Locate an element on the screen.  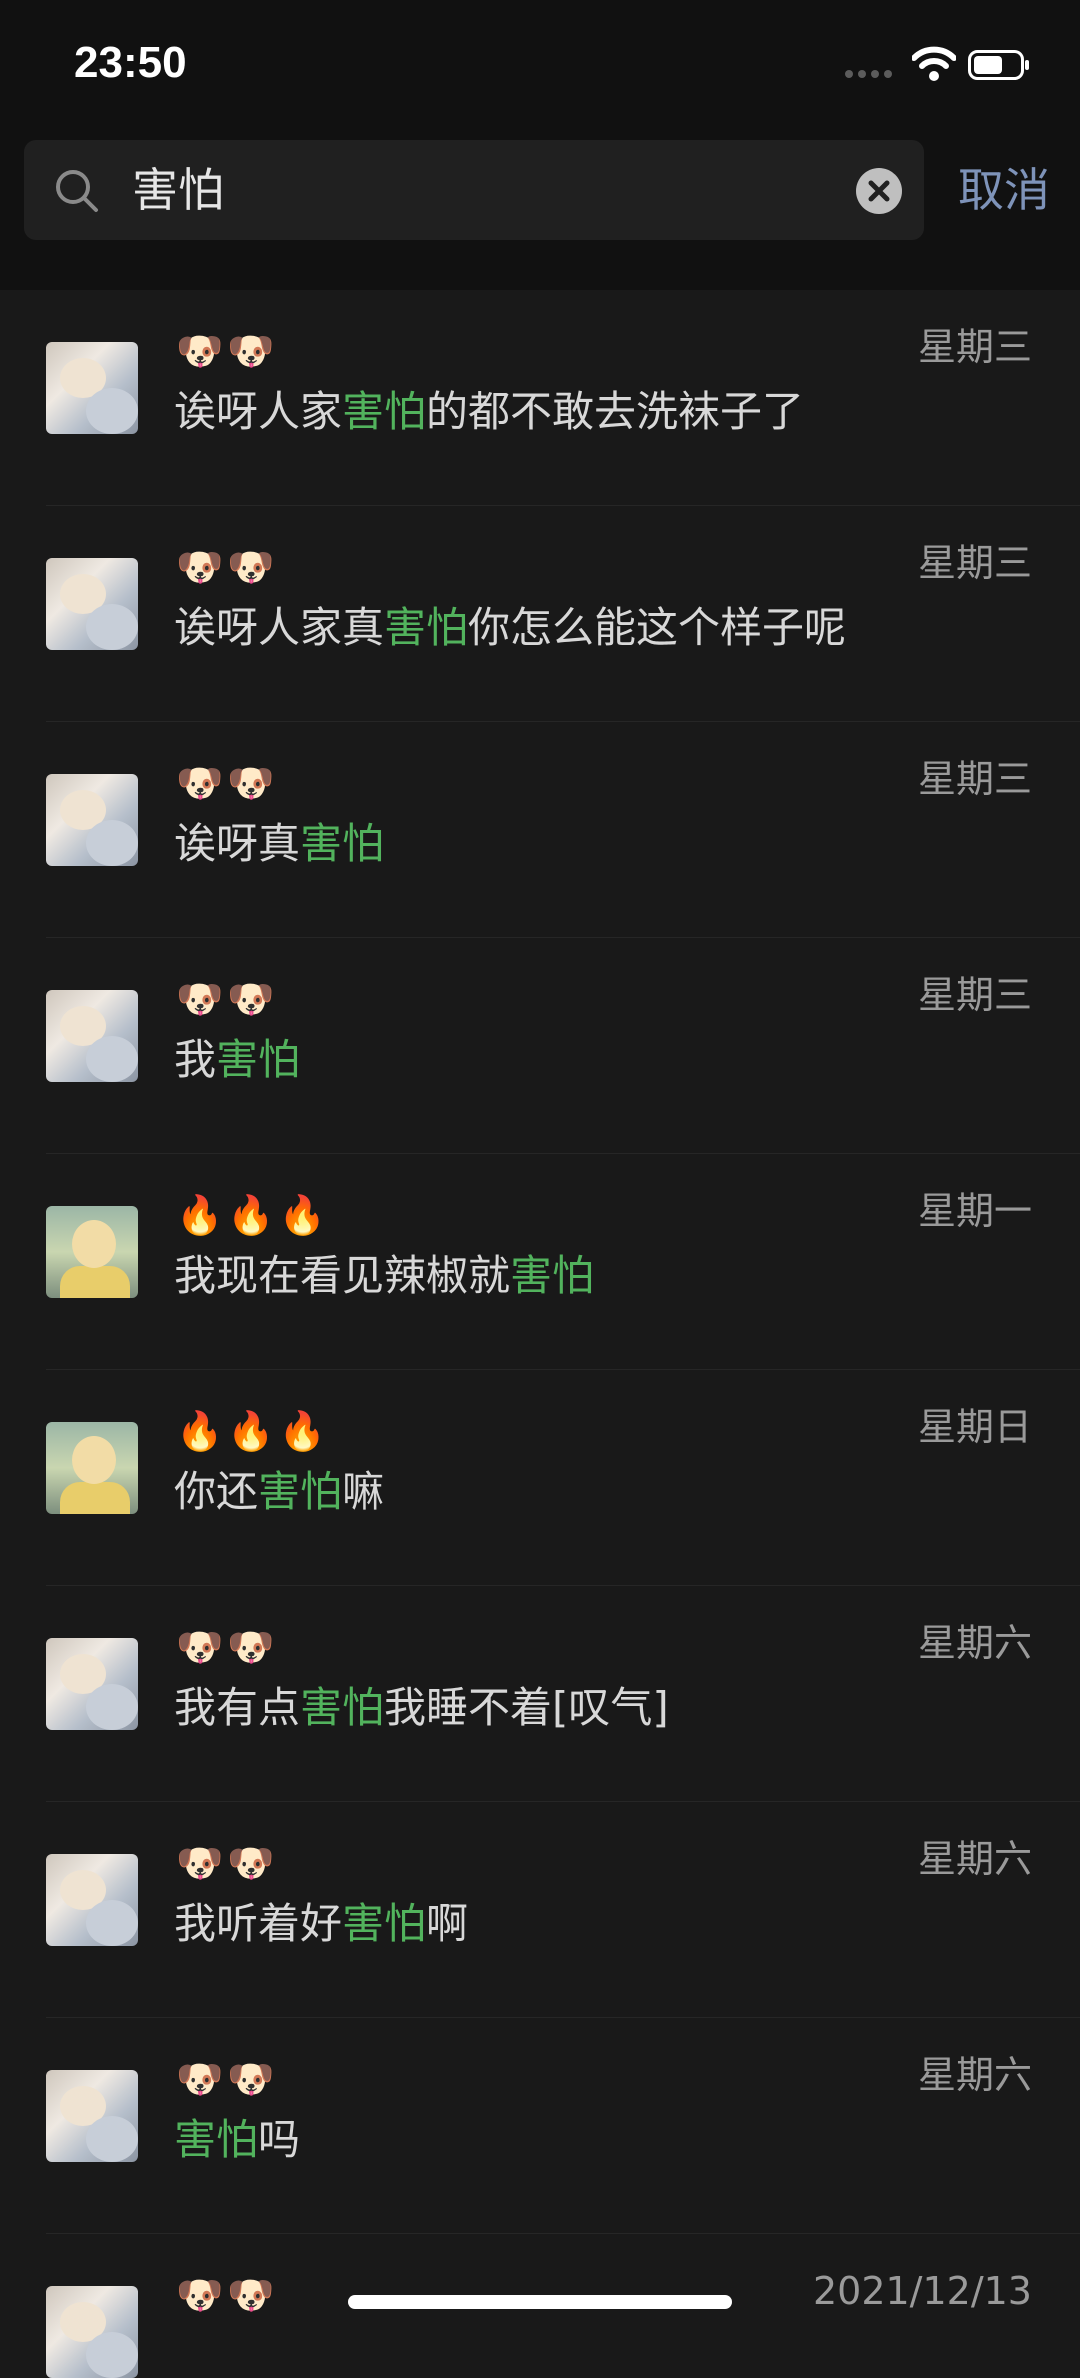
search-query: 害怕 is located at coordinates (178, 190).